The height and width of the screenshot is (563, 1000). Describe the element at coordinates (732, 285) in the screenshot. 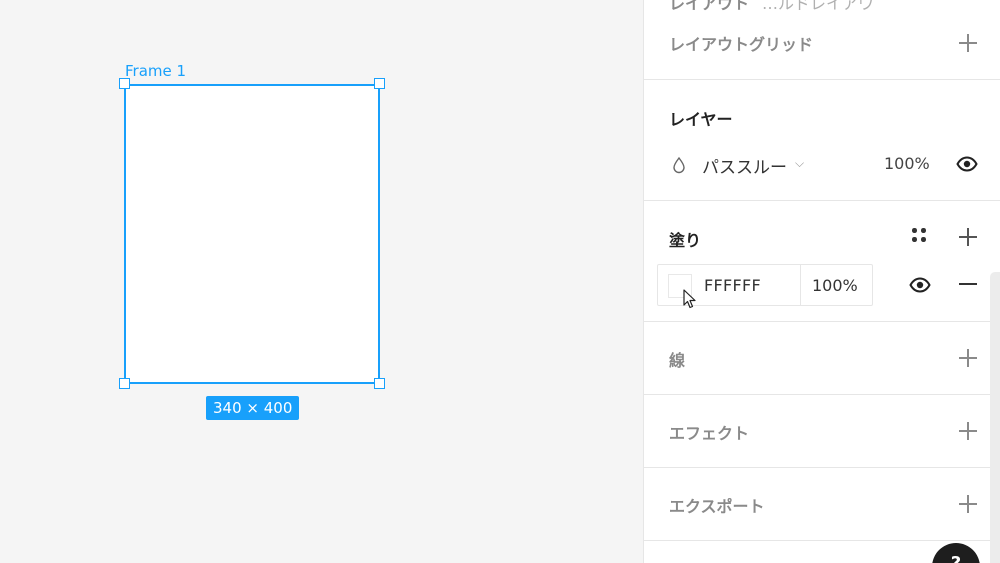

I see `hex-input: FFFFFF` at that location.